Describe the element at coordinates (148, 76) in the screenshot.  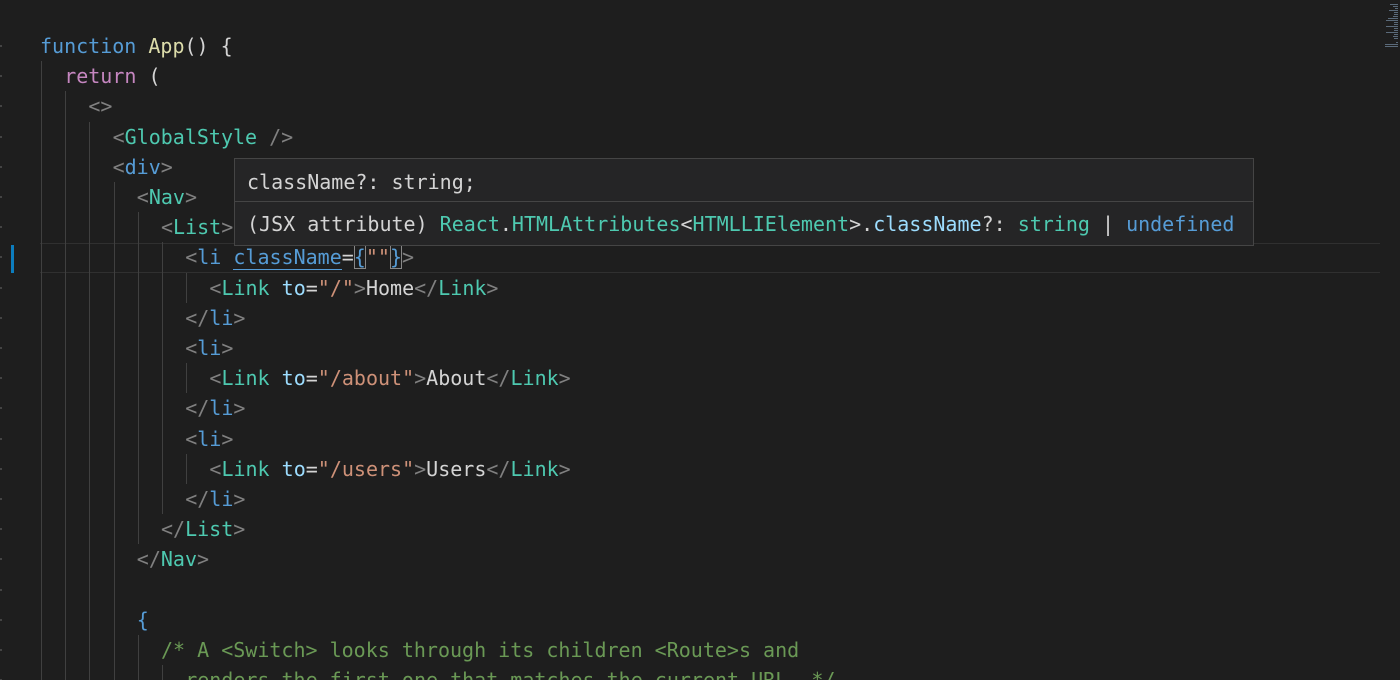
I see `code-token: (` at that location.